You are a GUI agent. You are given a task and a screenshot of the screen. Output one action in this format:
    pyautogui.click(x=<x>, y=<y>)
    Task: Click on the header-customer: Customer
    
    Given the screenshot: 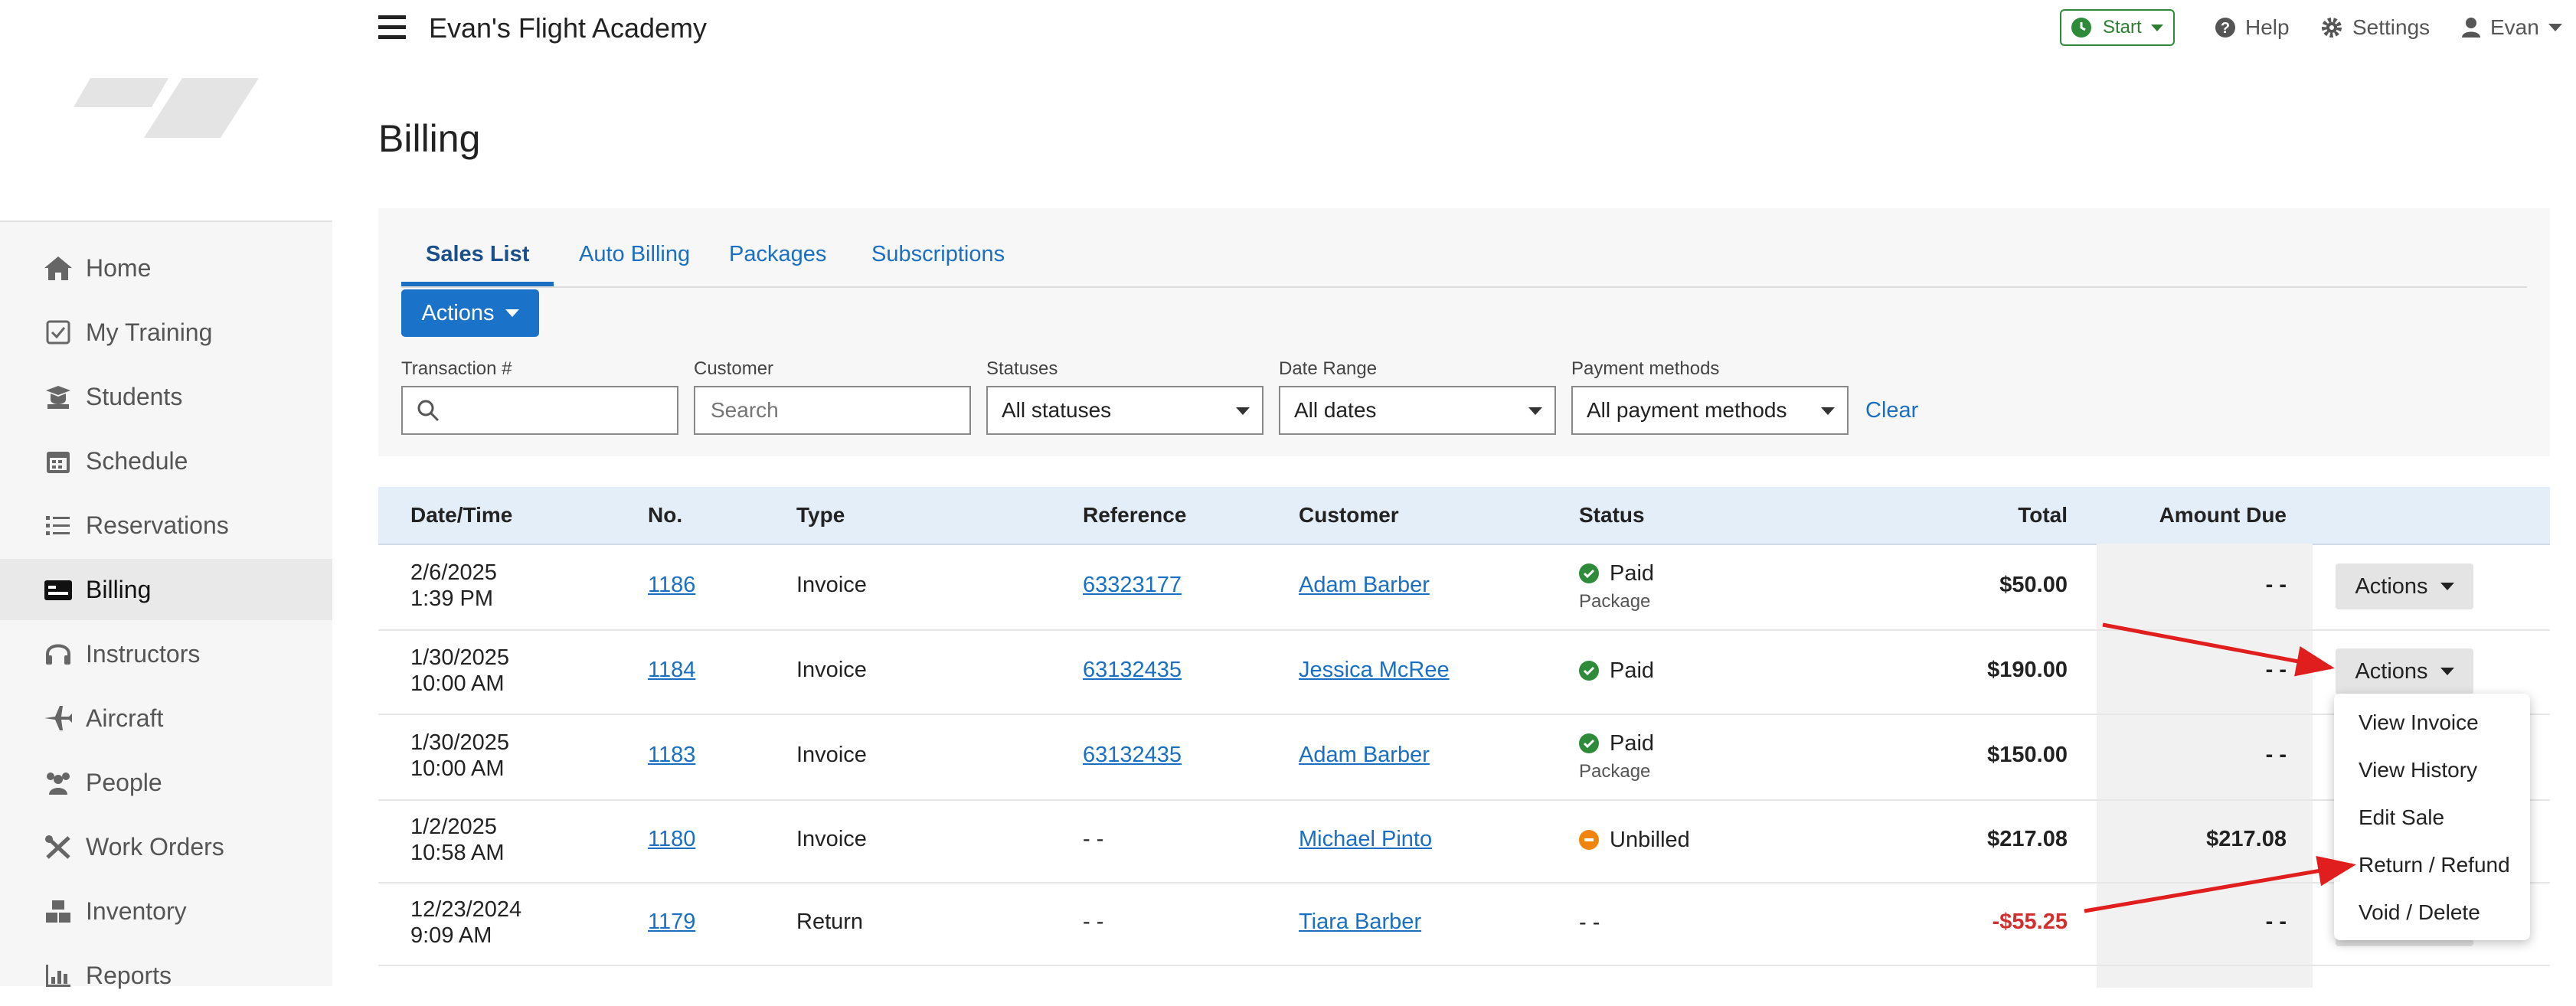 What is the action you would take?
    pyautogui.click(x=1349, y=515)
    